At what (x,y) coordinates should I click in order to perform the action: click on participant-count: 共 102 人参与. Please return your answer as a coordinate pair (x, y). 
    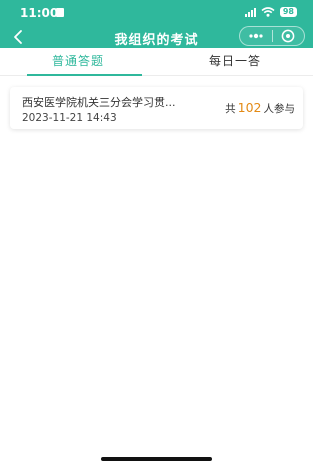
    Looking at the image, I should click on (260, 108).